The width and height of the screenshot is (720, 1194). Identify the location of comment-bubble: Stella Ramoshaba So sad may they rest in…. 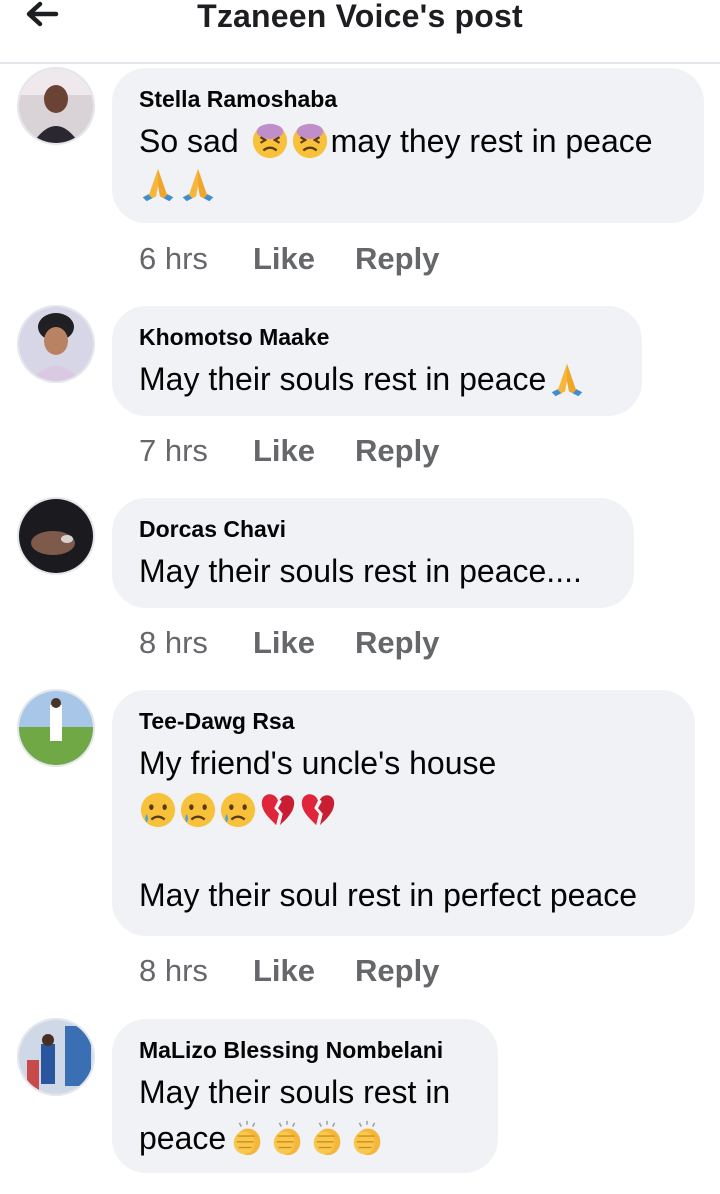
(408, 145).